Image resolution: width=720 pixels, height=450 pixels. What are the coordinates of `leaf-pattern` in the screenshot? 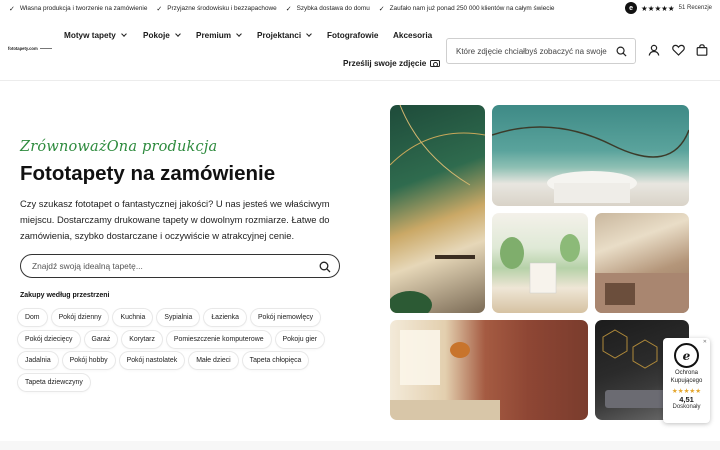 It's located at (437, 209).